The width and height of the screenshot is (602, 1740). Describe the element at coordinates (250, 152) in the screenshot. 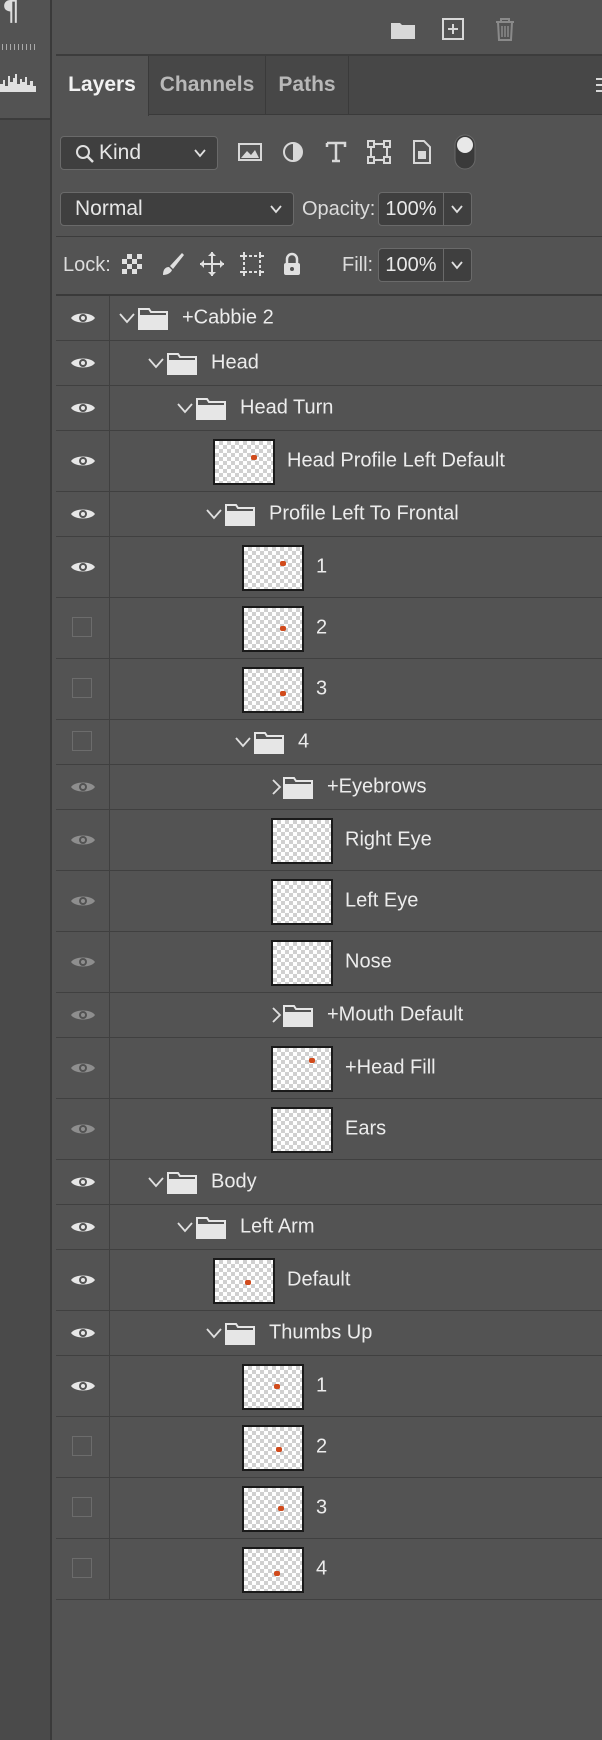

I see `filter-pixel-icon` at that location.